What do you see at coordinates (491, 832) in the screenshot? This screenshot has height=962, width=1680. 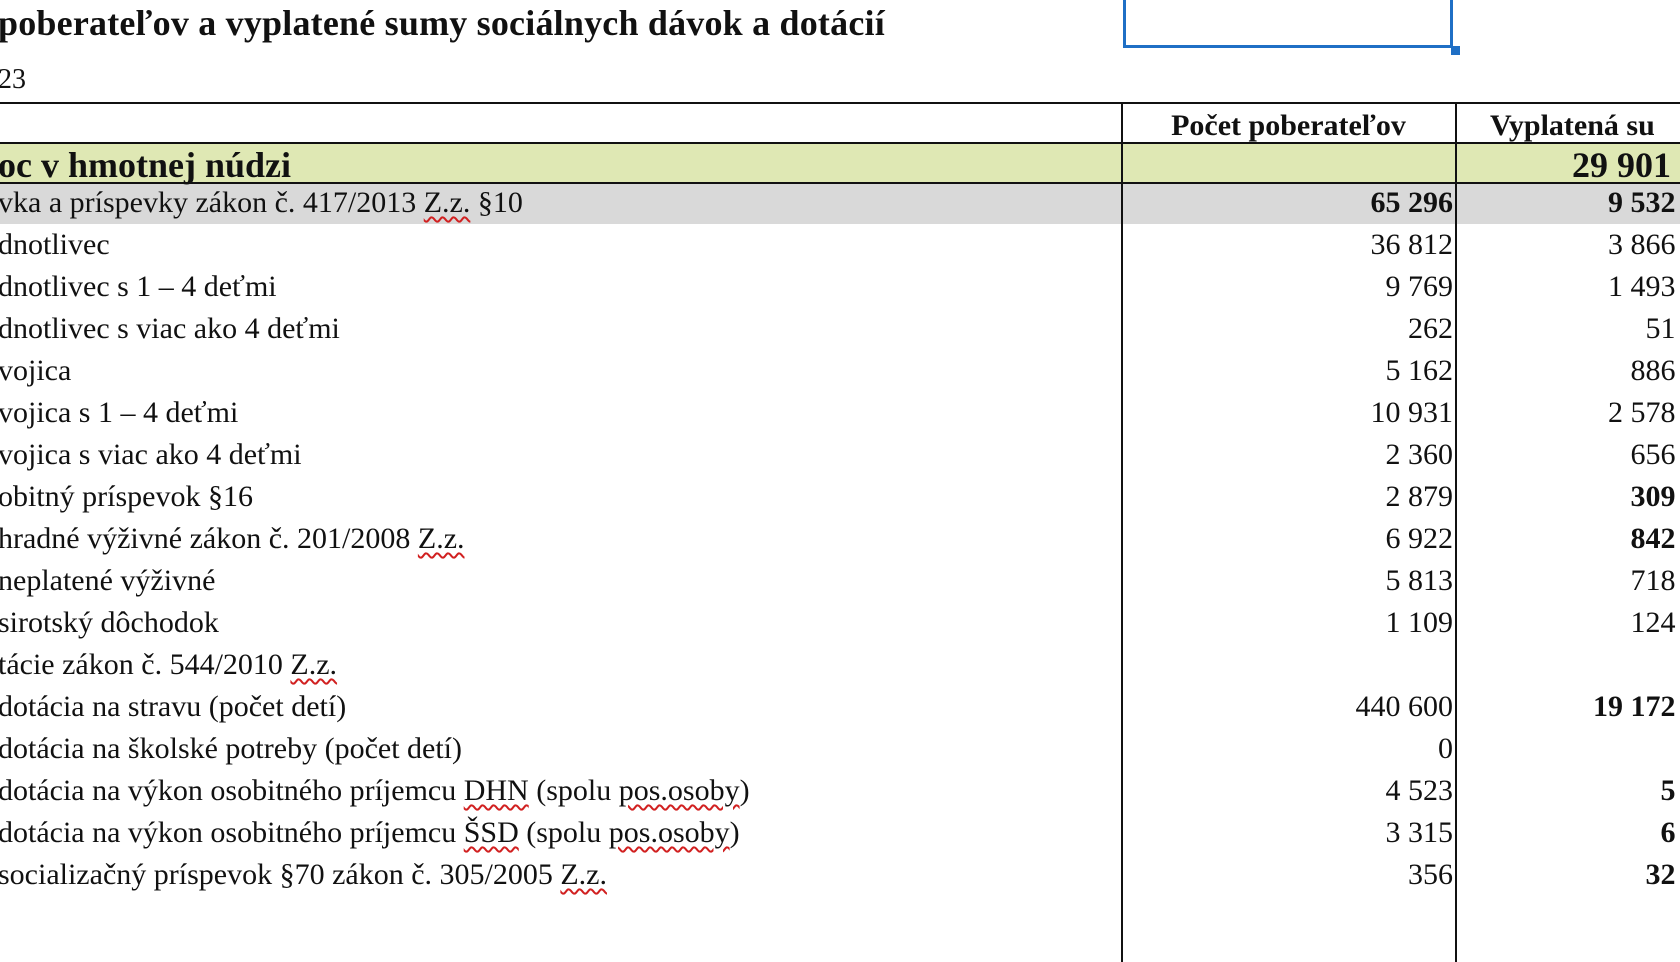 I see `spellcheck-word: ŠSD` at bounding box center [491, 832].